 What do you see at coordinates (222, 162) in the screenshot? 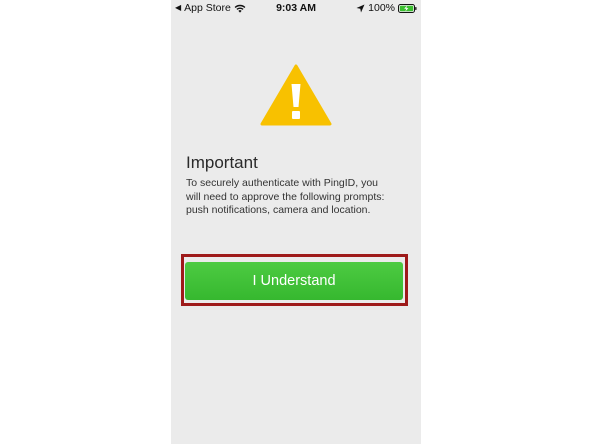
I see `alert-title: Important` at bounding box center [222, 162].